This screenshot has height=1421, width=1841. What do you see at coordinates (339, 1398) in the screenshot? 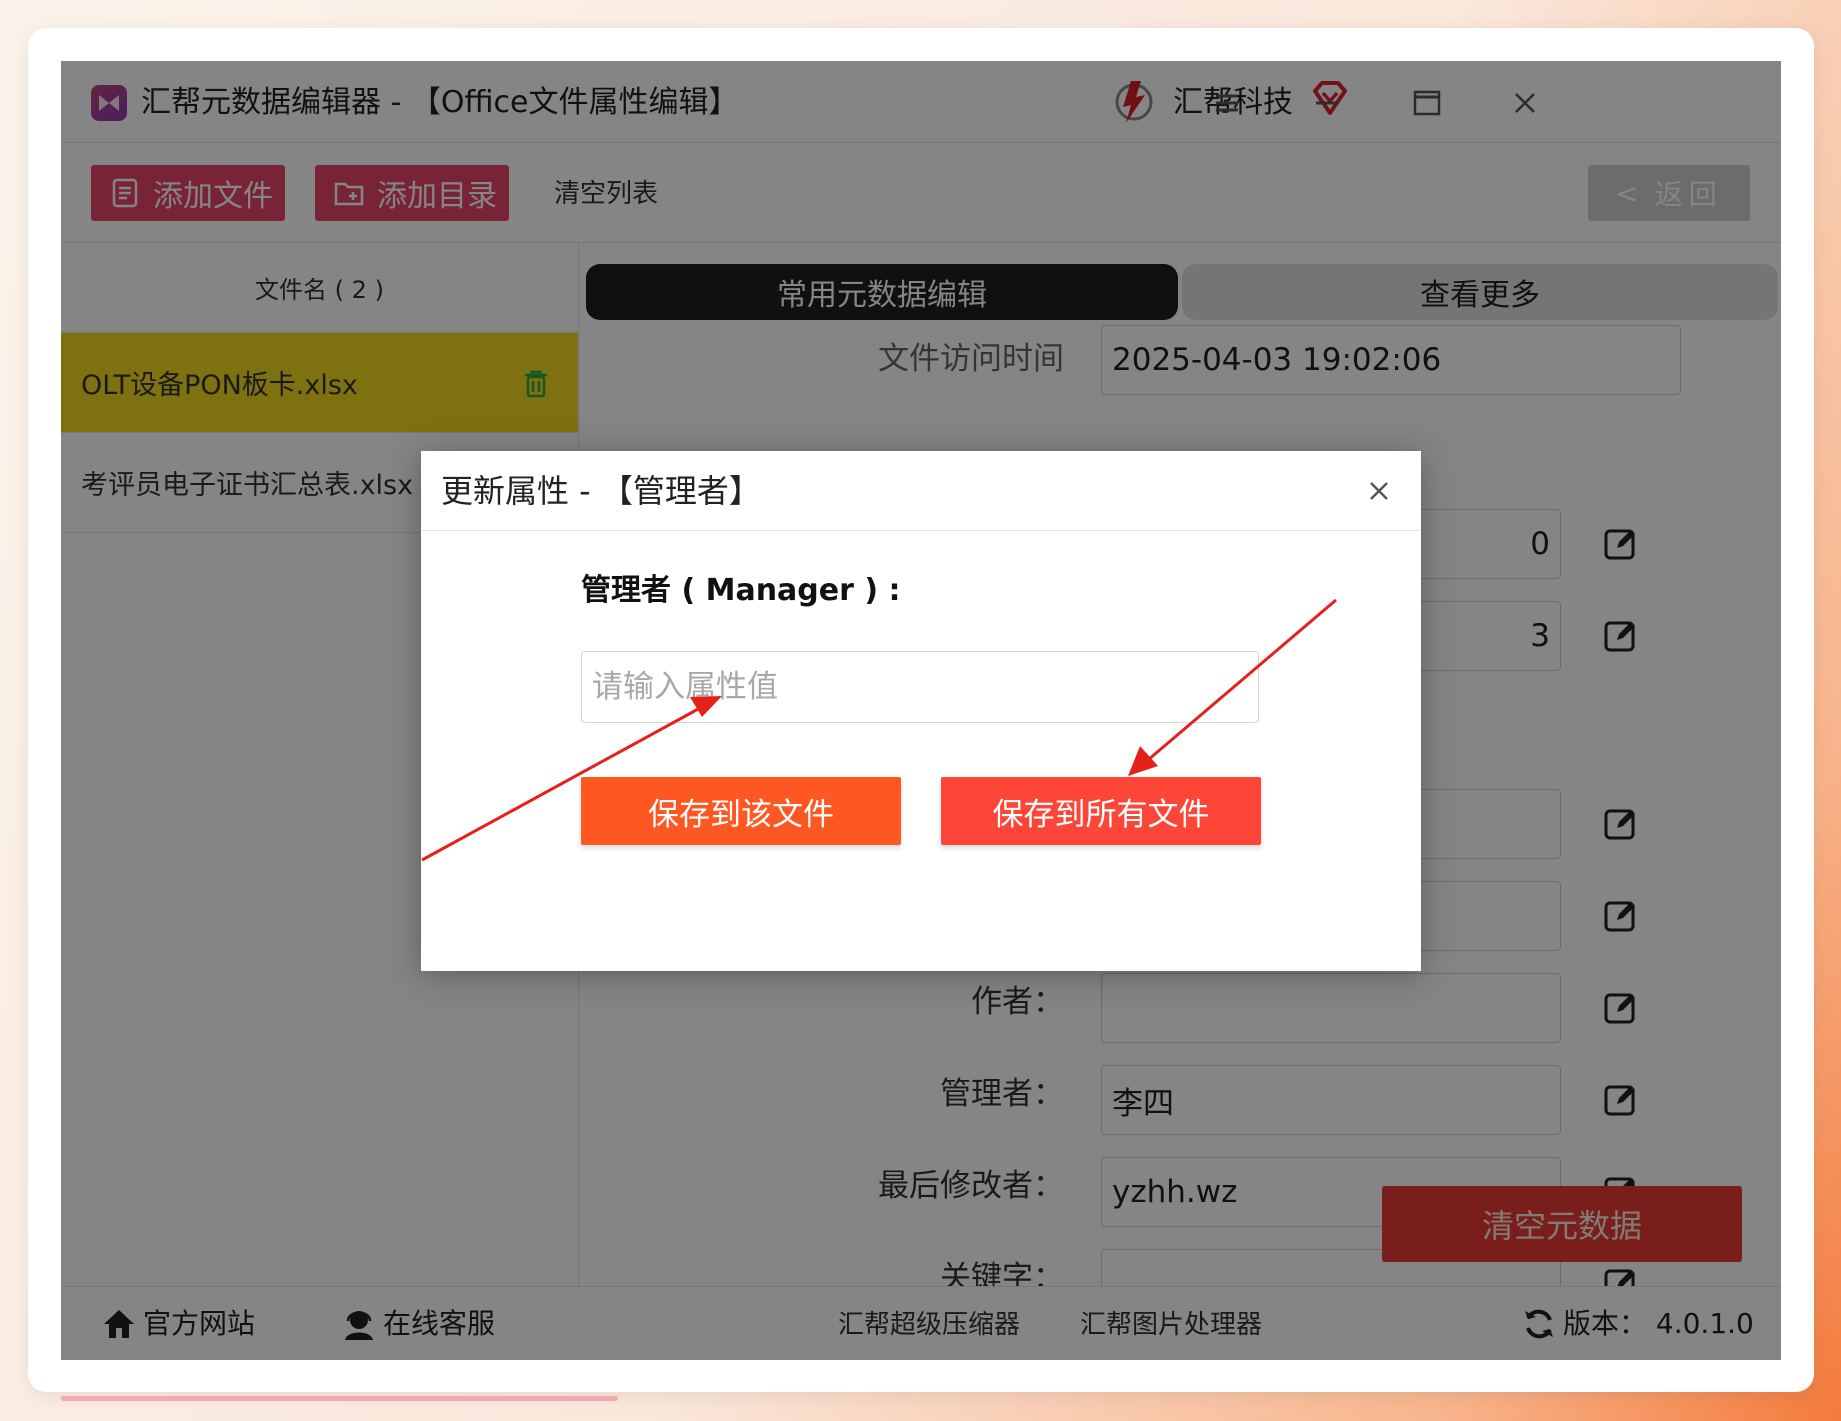
I see `scroll-indicator` at bounding box center [339, 1398].